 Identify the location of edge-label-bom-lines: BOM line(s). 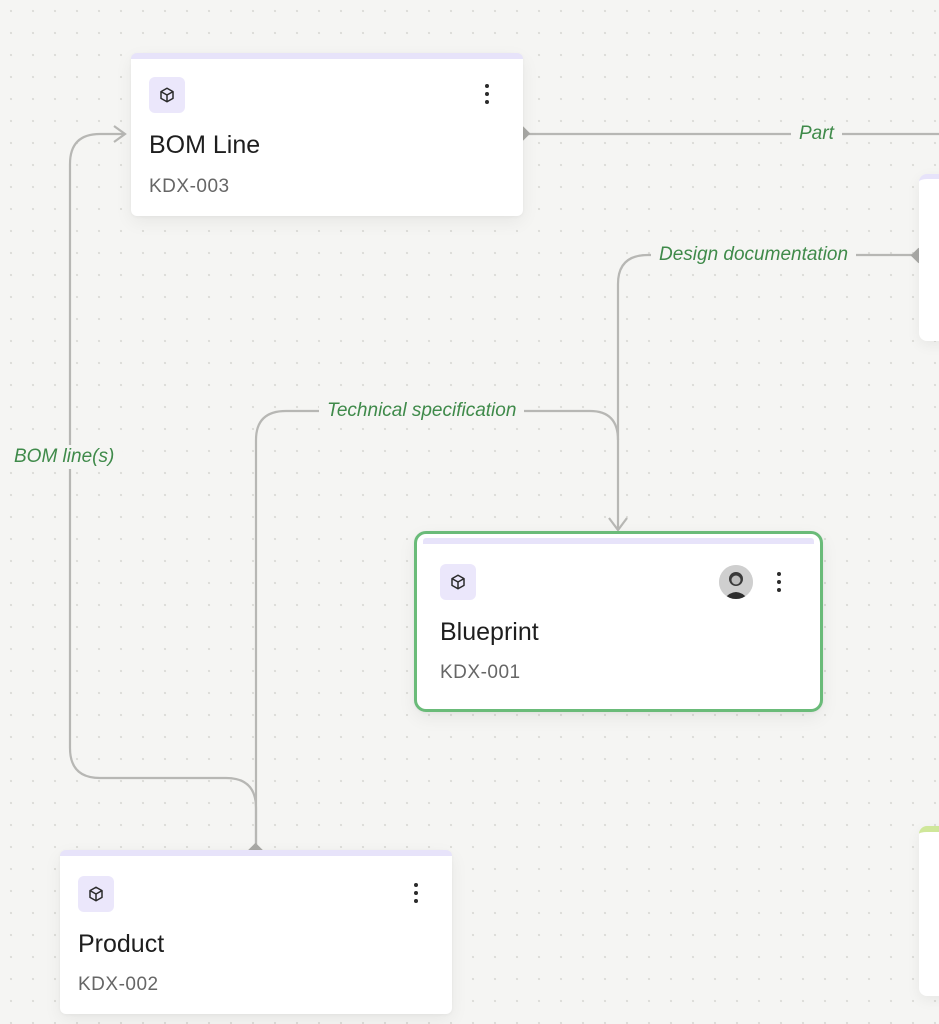
(64, 457).